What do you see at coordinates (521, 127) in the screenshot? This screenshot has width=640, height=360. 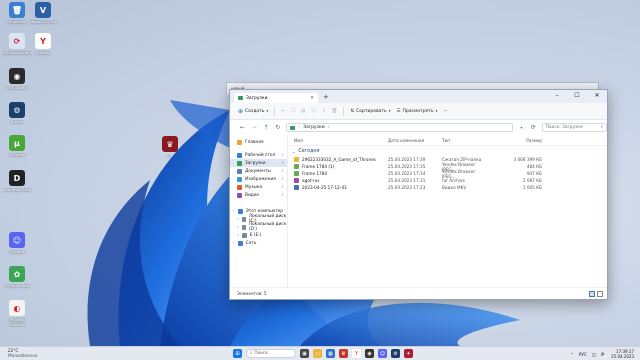 I see `address-history-icon: ▾` at bounding box center [521, 127].